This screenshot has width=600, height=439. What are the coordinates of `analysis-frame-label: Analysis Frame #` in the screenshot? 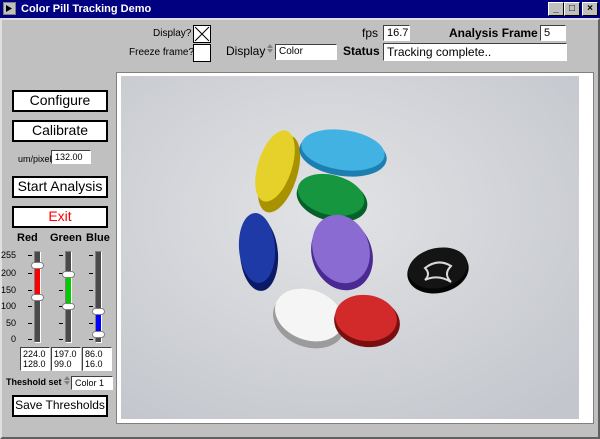 It's located at (498, 33).